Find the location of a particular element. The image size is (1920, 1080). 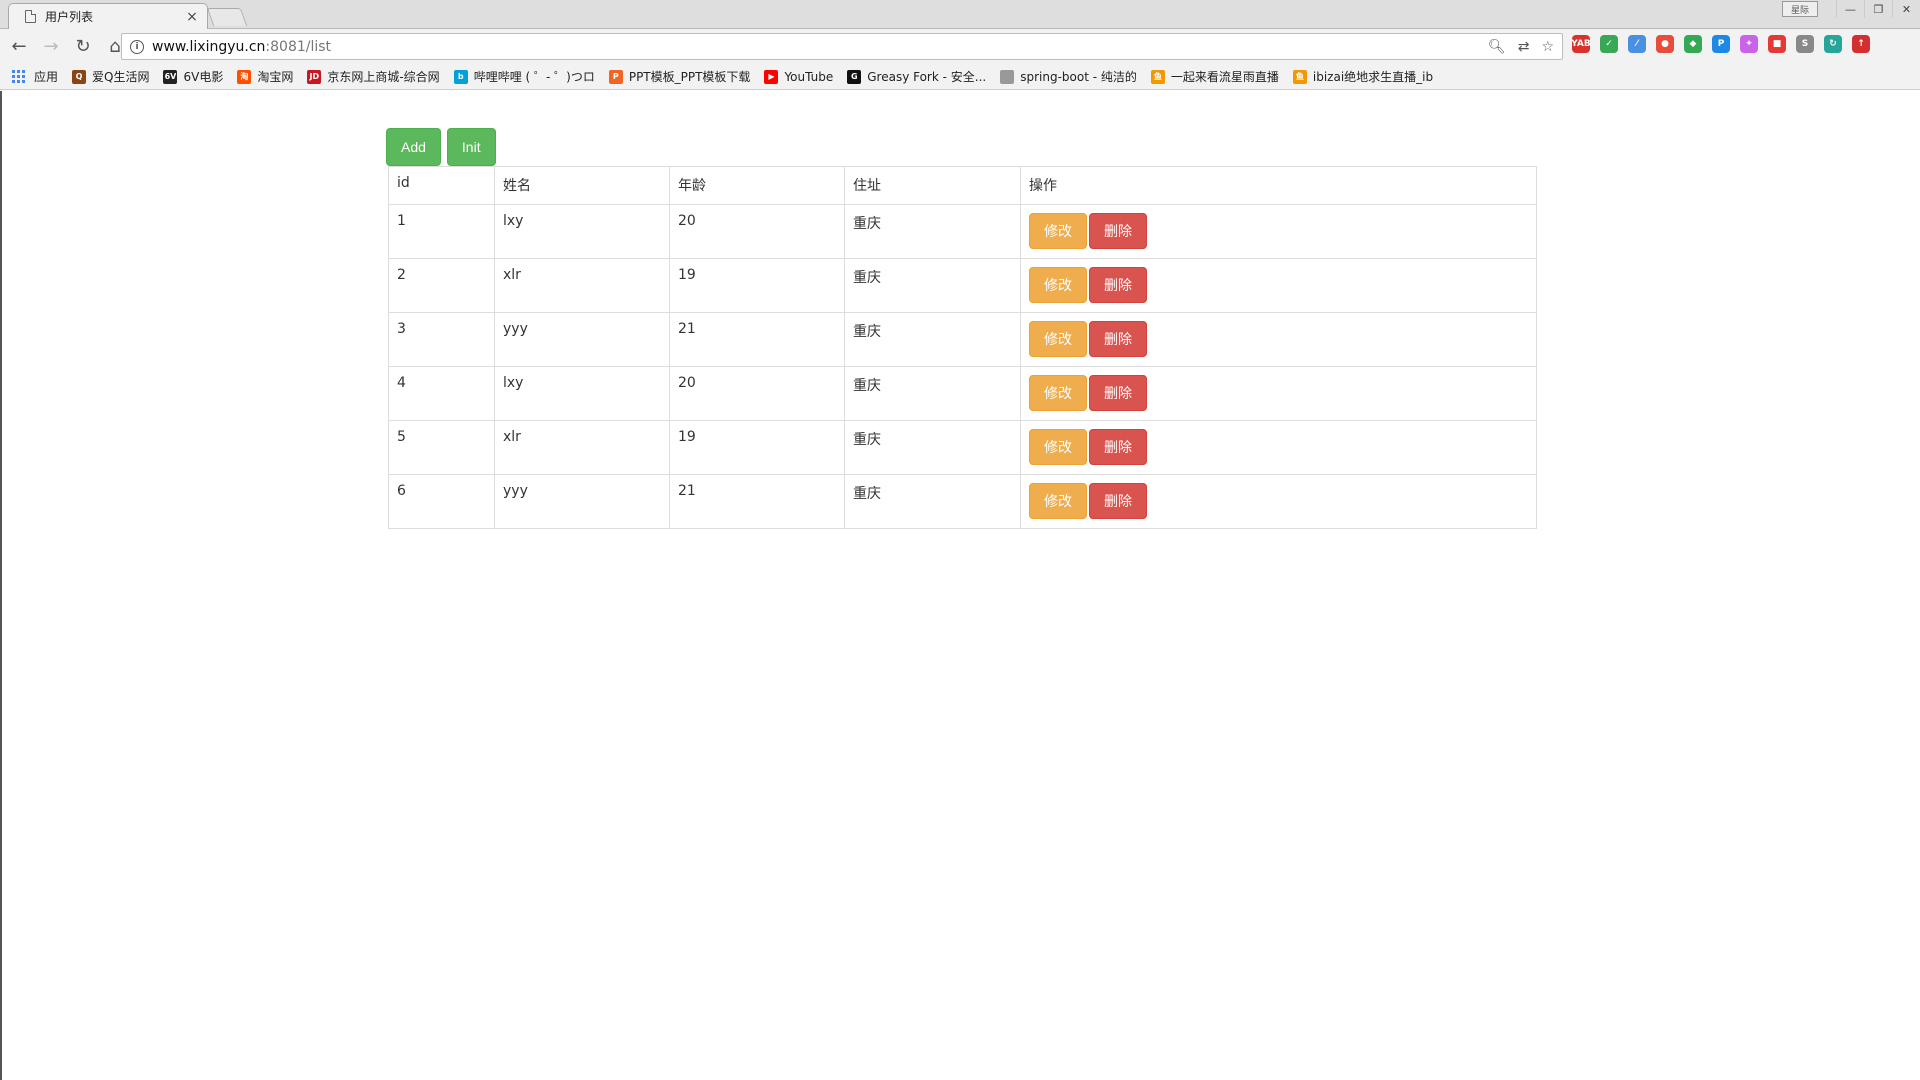

bookmark-item: spring-boot - 纯洁的 is located at coordinates (1068, 76).